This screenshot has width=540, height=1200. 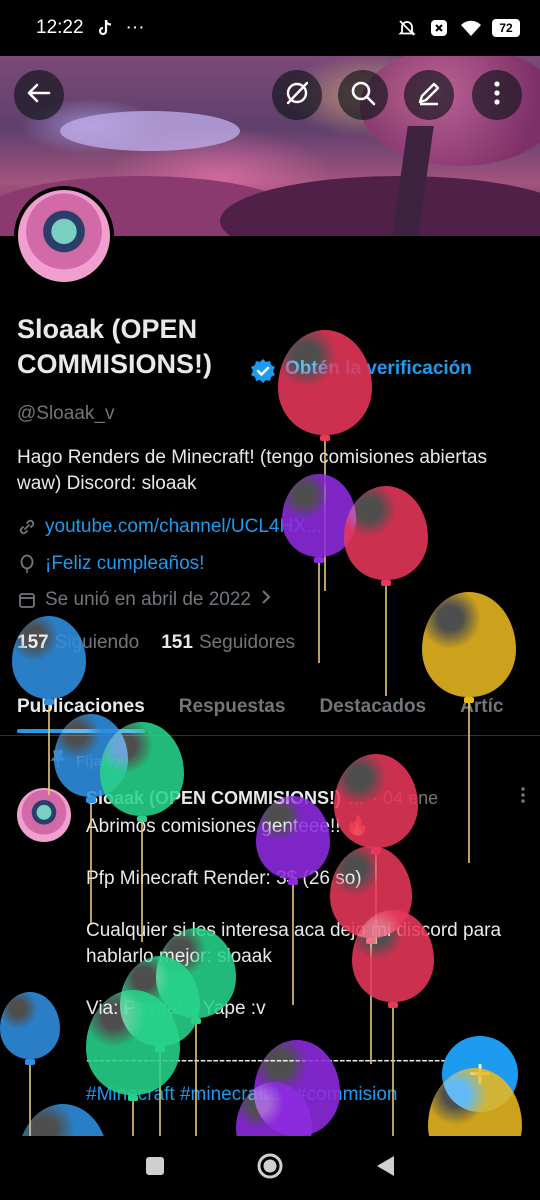 What do you see at coordinates (135, 27) in the screenshot?
I see `more-notifications-icon: ···` at bounding box center [135, 27].